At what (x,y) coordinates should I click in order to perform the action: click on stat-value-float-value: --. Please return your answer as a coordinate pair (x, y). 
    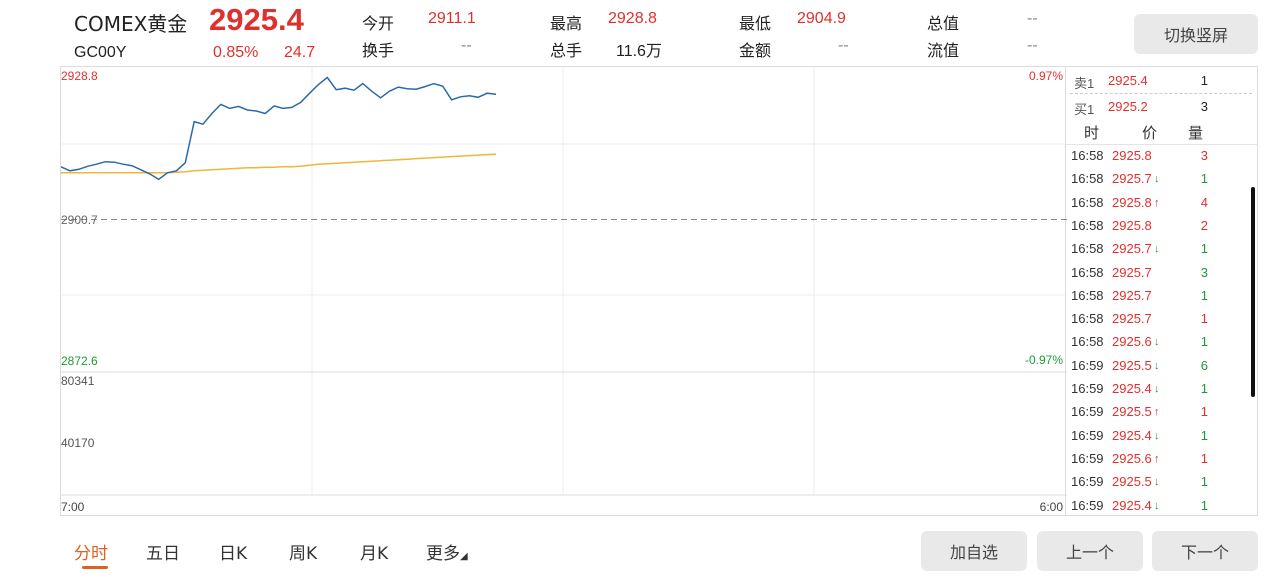
    Looking at the image, I should click on (1032, 45).